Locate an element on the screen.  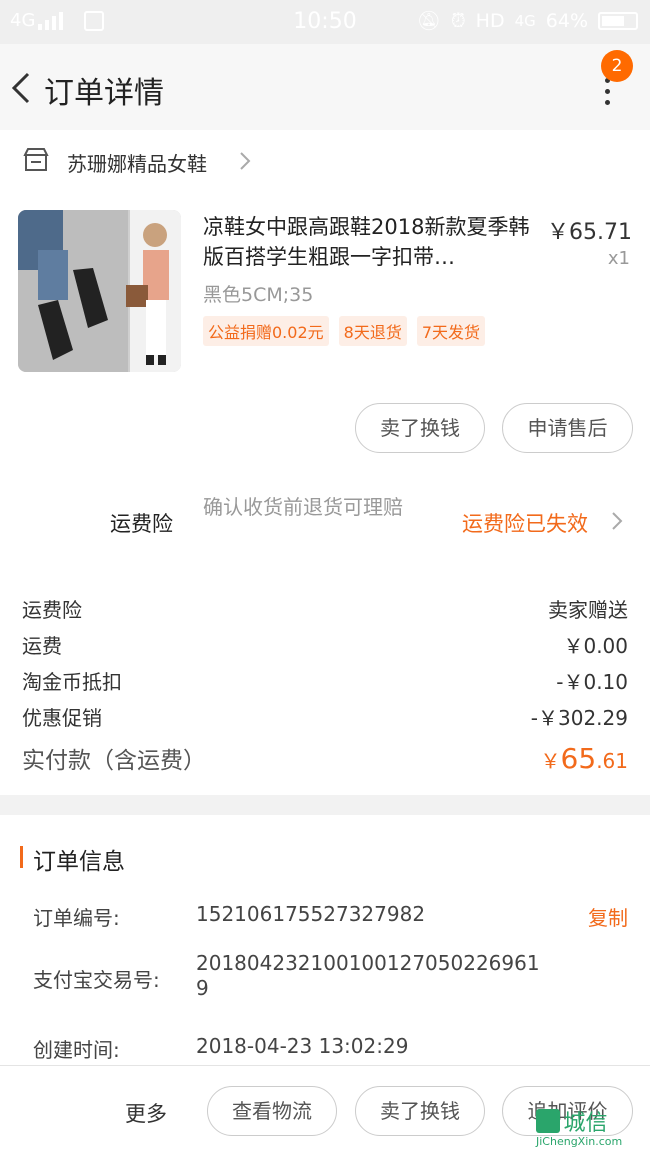
product-price: ￥65.71 is located at coordinates (589, 232).